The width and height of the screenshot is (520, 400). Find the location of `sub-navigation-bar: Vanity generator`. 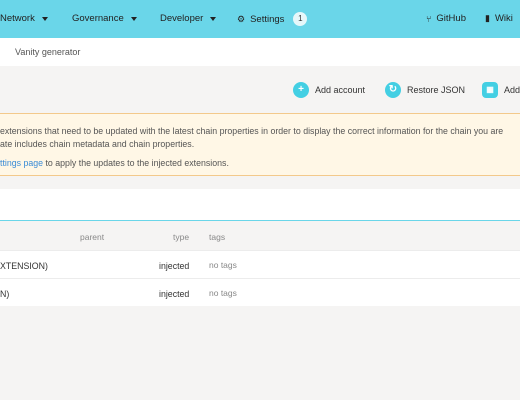

sub-navigation-bar: Vanity generator is located at coordinates (260, 52).